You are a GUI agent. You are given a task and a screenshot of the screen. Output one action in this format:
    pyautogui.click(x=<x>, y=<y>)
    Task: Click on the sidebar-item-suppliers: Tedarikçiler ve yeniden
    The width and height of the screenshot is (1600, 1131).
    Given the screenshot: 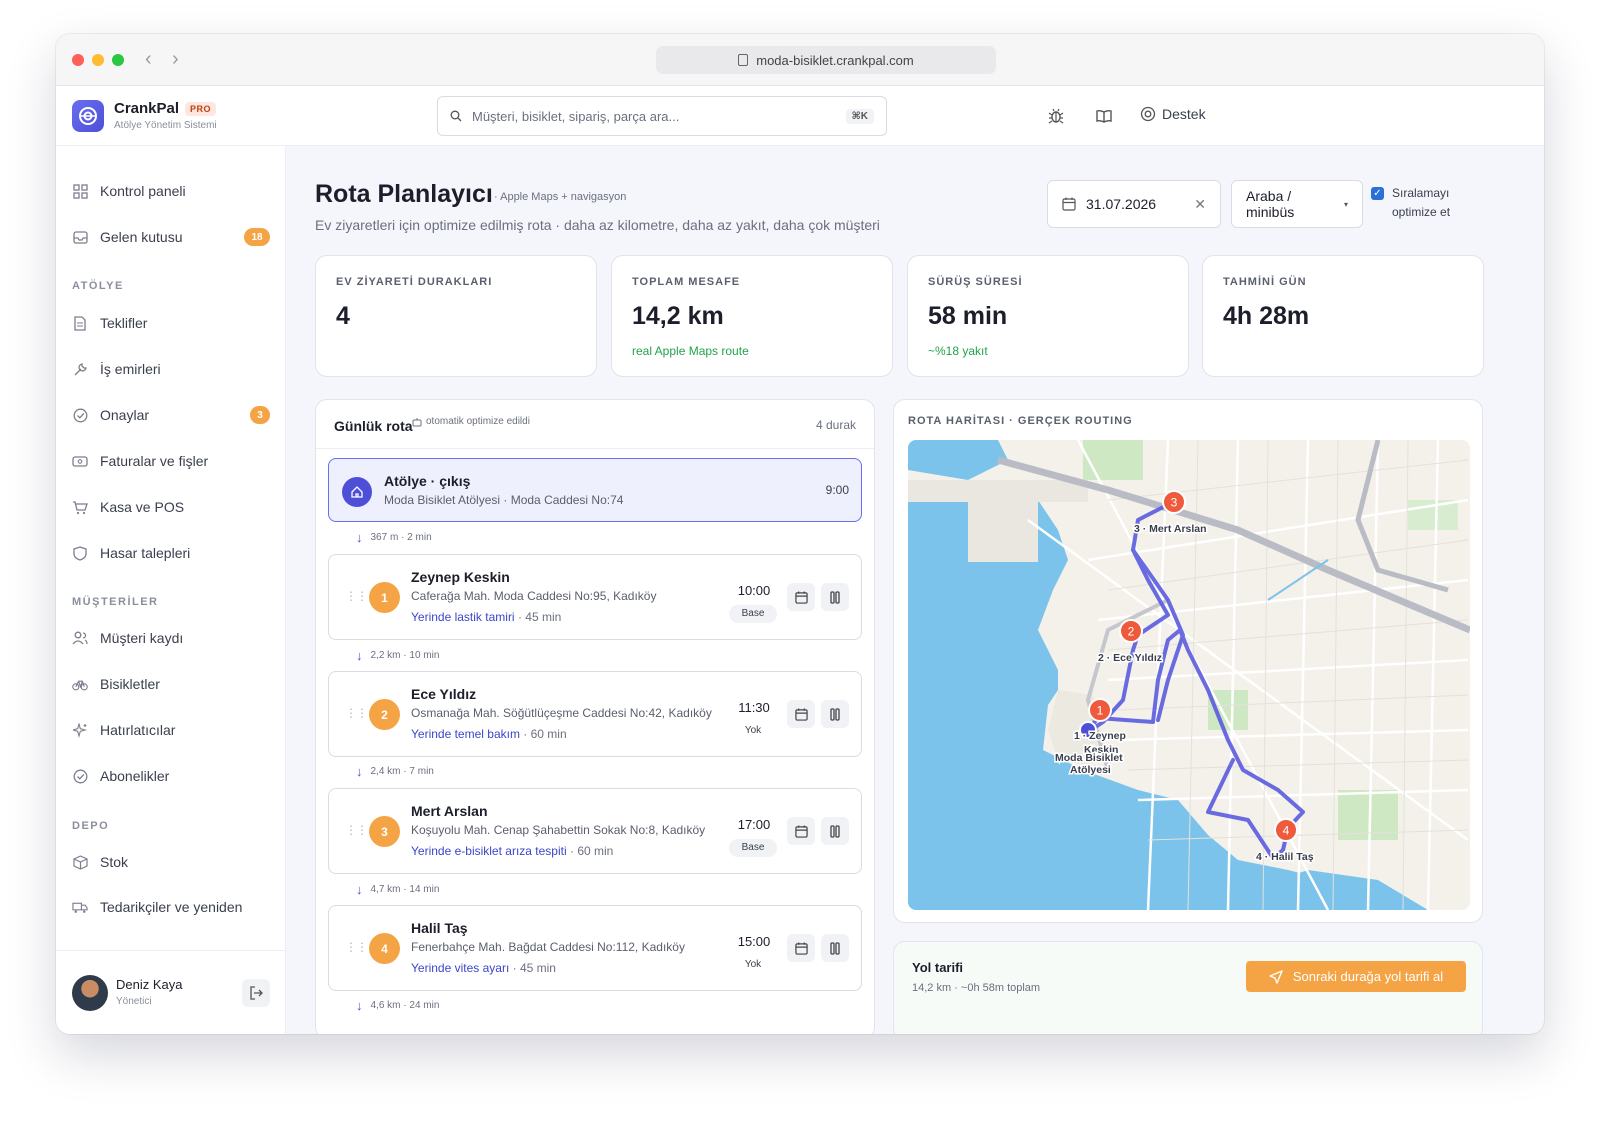 What is the action you would take?
    pyautogui.click(x=171, y=907)
    